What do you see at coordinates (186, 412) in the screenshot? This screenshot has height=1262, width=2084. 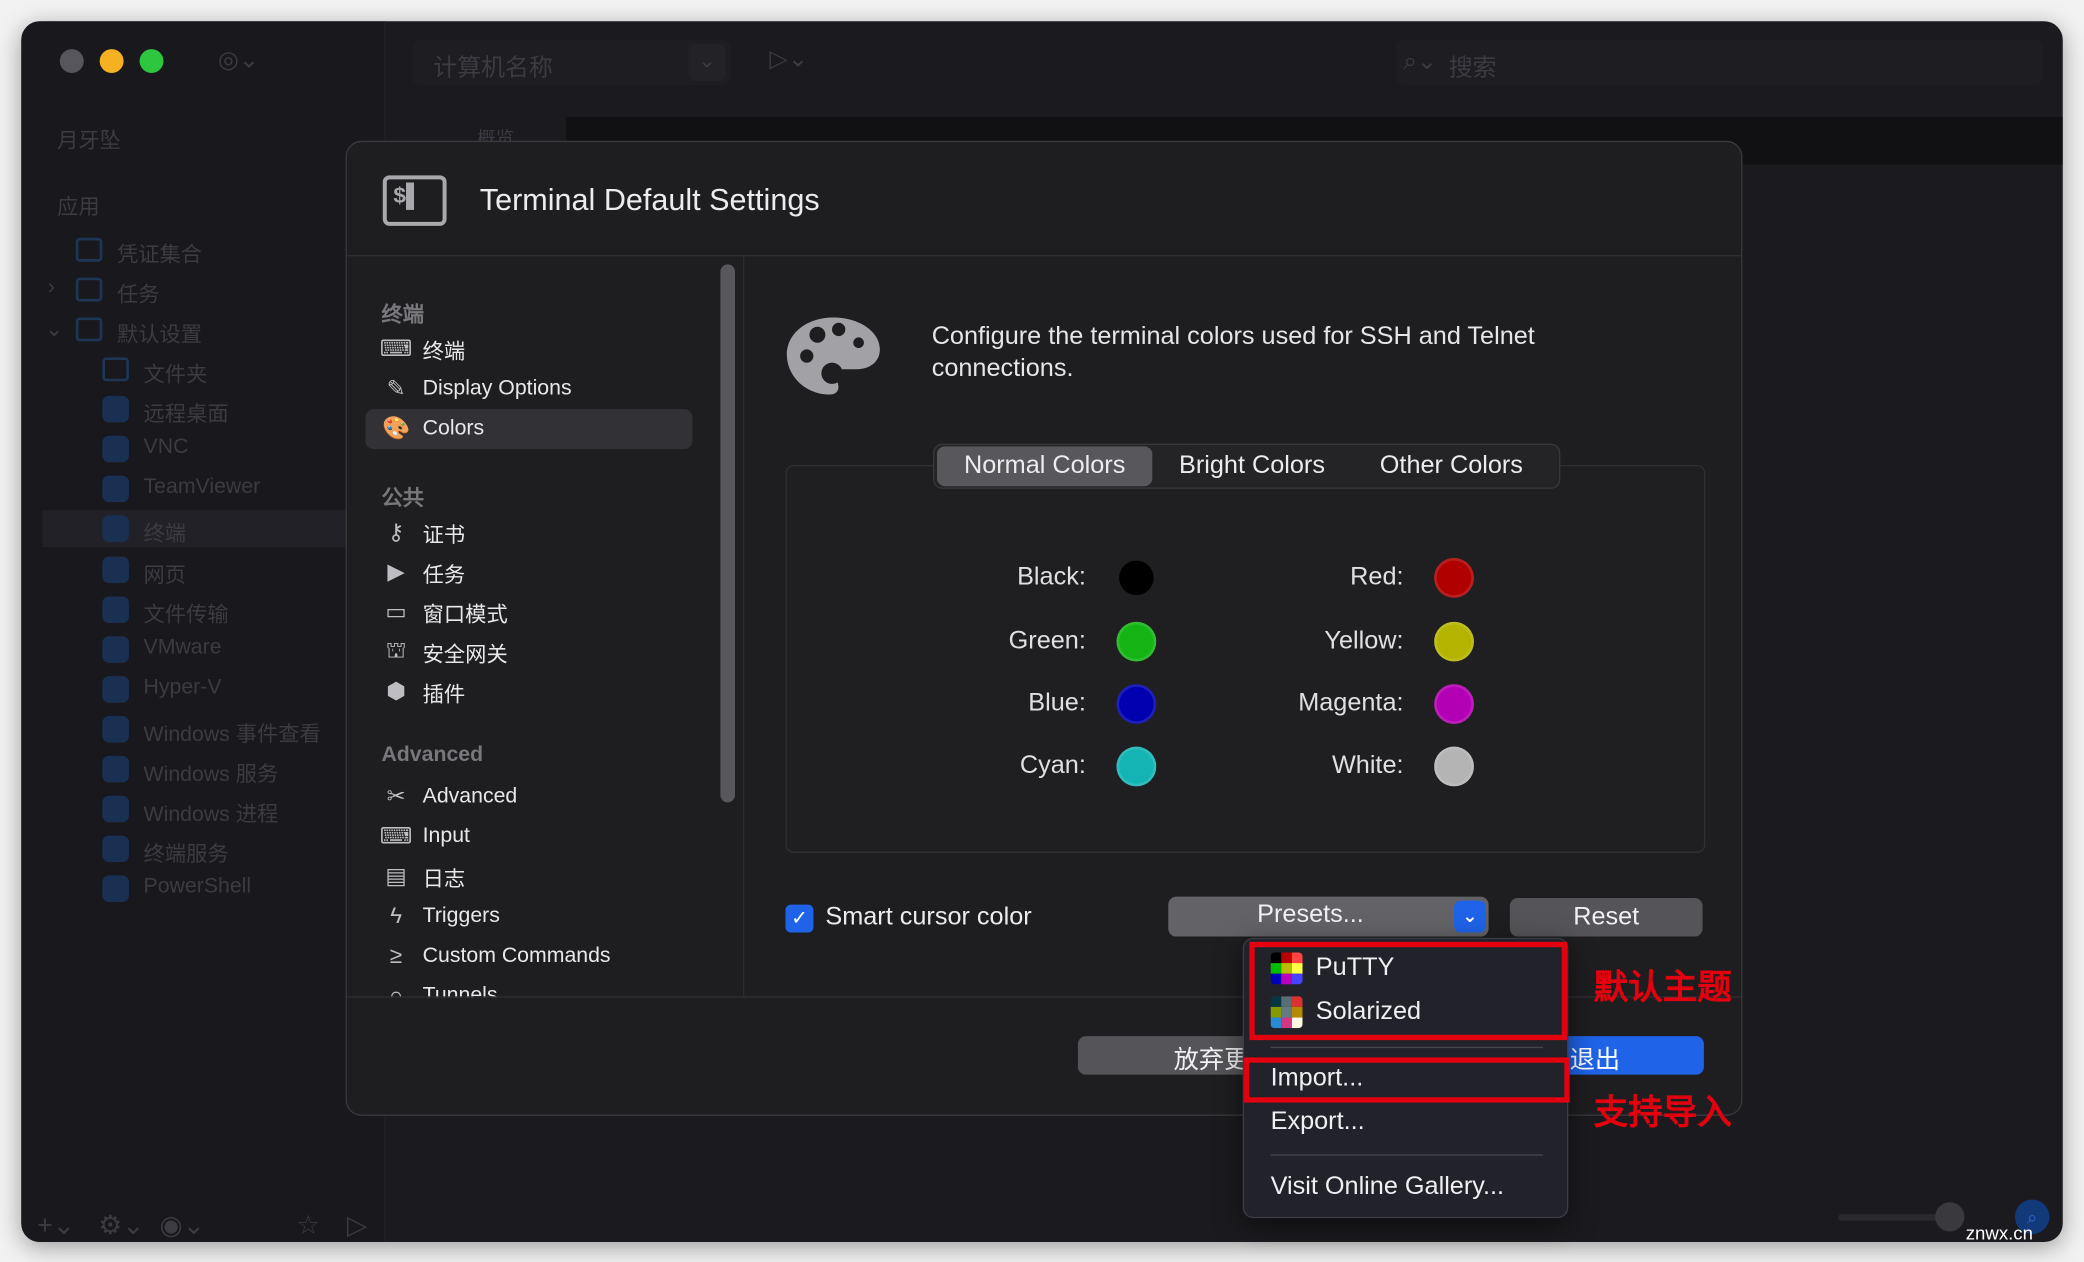 I see `sidebar-child-item: 远程桌面` at bounding box center [186, 412].